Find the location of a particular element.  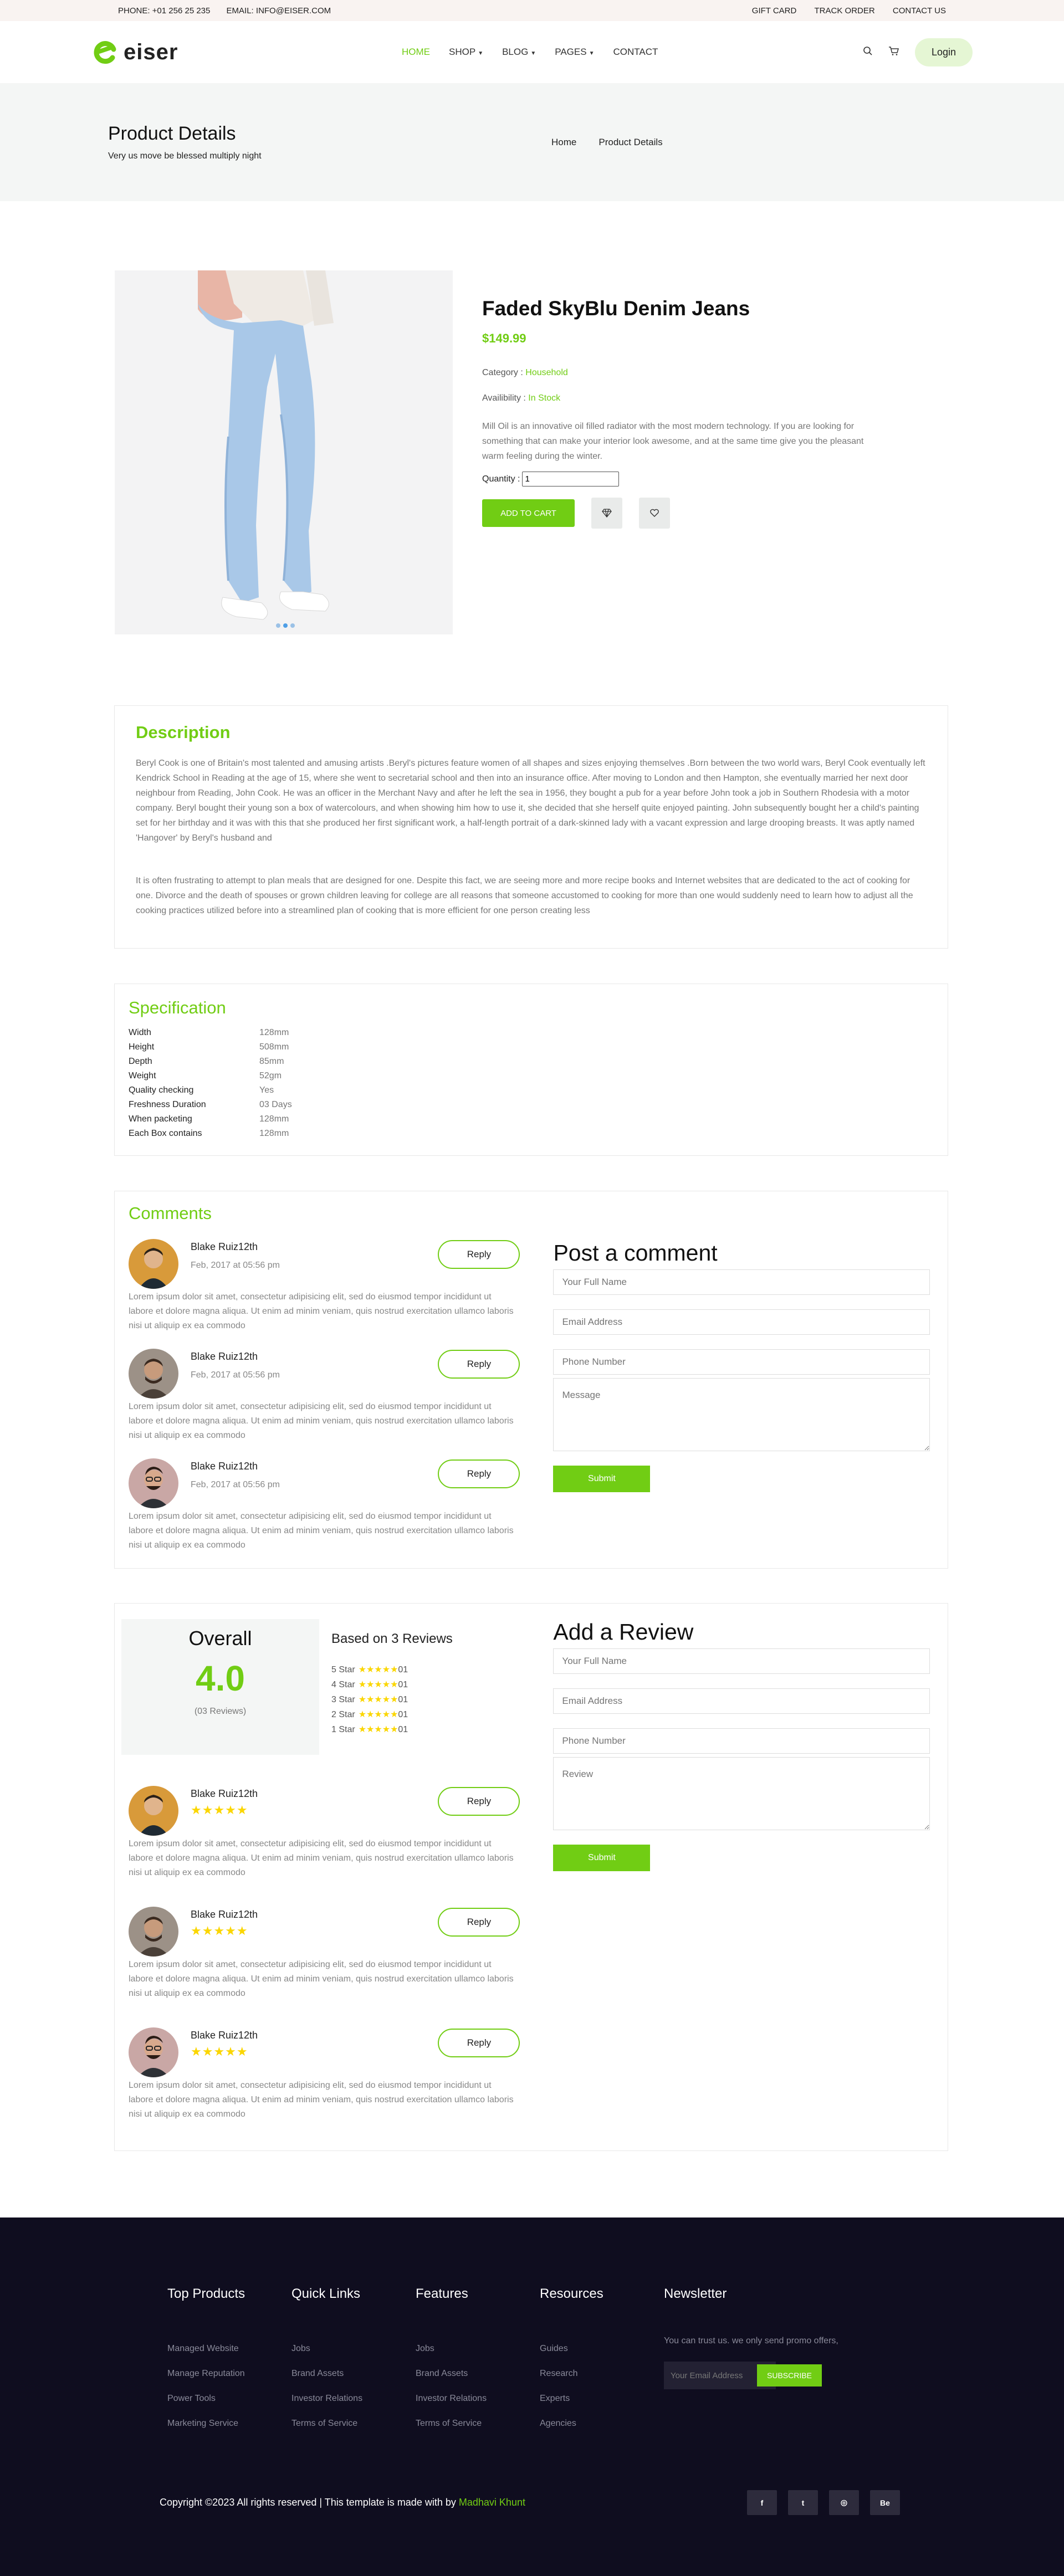

heart-icon is located at coordinates (654, 513).